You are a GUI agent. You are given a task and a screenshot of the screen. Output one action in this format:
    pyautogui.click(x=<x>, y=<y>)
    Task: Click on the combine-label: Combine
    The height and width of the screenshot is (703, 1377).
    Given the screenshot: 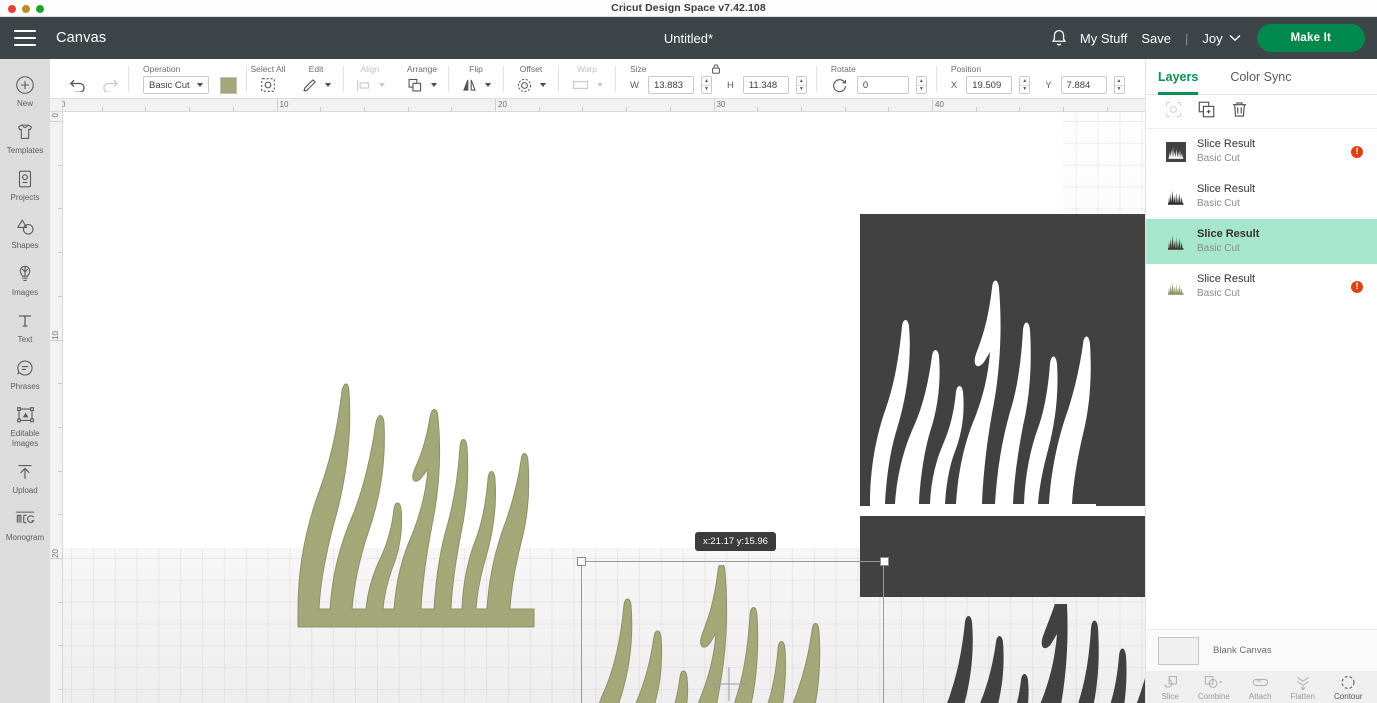 What is the action you would take?
    pyautogui.click(x=1213, y=696)
    